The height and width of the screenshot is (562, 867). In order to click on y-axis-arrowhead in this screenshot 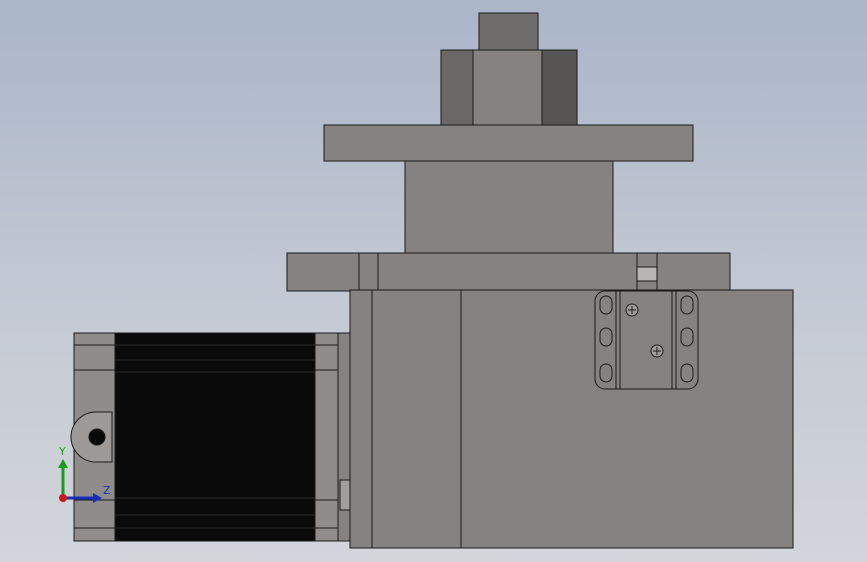, I will do `click(63, 463)`.